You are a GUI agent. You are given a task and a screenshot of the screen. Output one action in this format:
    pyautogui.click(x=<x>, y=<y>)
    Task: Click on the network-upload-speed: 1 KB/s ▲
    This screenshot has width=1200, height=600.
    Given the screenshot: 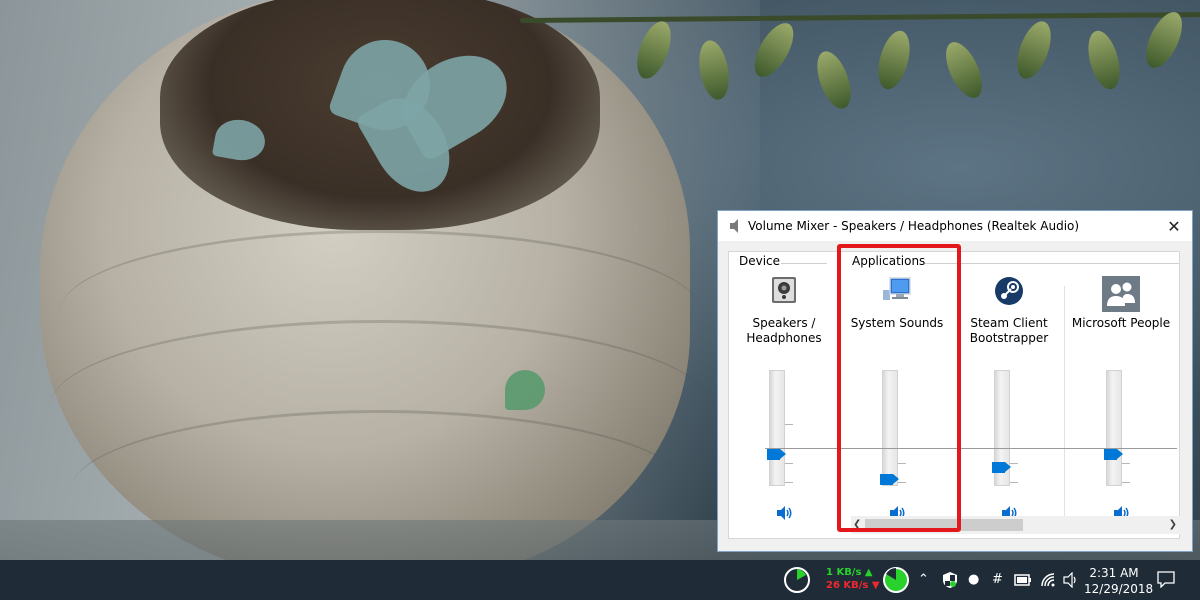 What is the action you would take?
    pyautogui.click(x=849, y=572)
    